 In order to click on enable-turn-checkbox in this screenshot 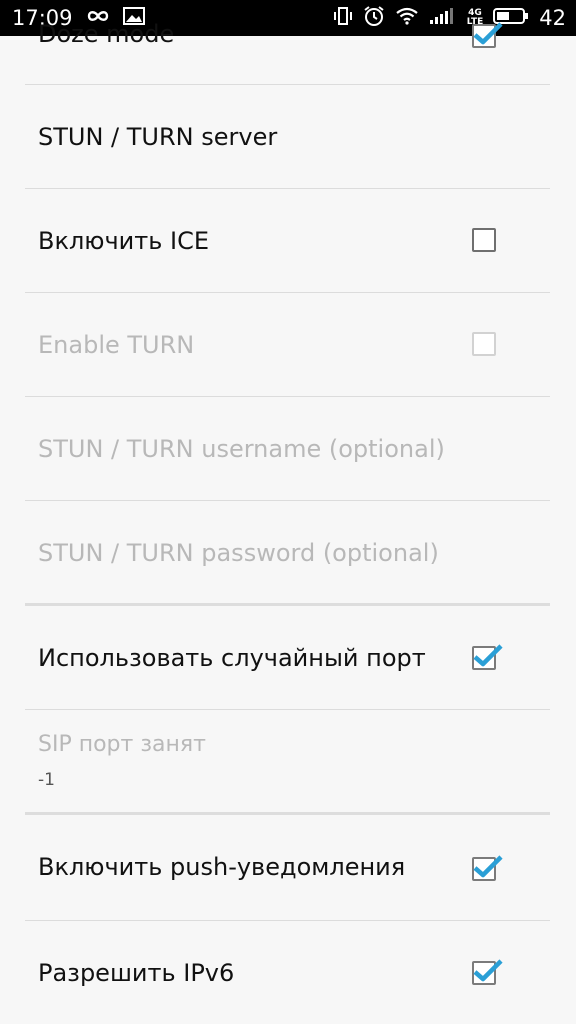, I will do `click(484, 344)`.